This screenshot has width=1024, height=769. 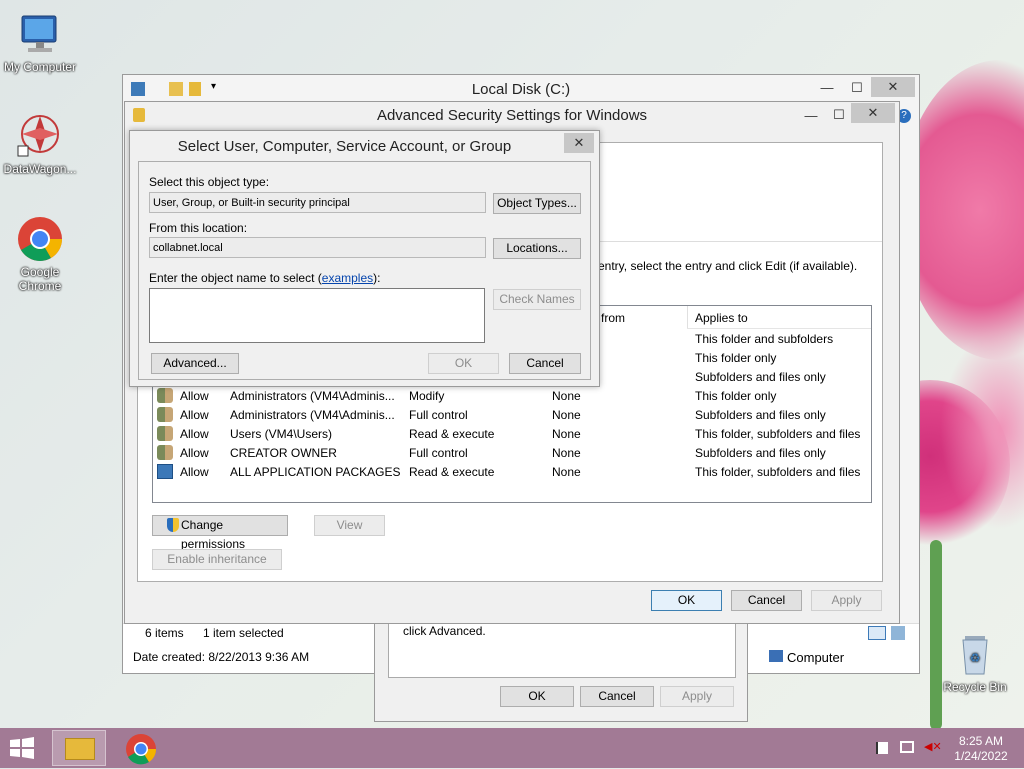 I want to click on examples-link: examples, so click(x=347, y=278).